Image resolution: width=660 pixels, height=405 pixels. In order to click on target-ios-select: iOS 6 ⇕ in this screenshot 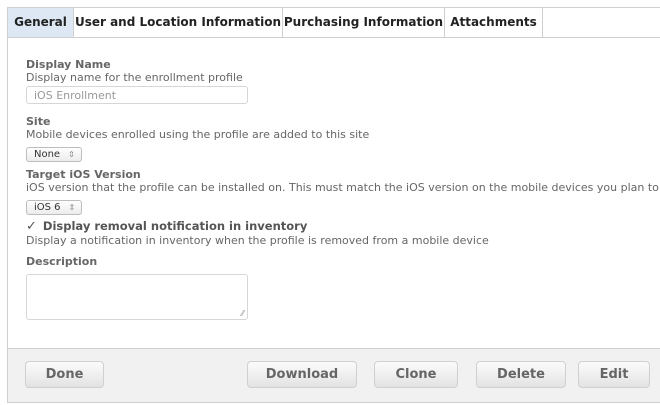, I will do `click(54, 207)`.